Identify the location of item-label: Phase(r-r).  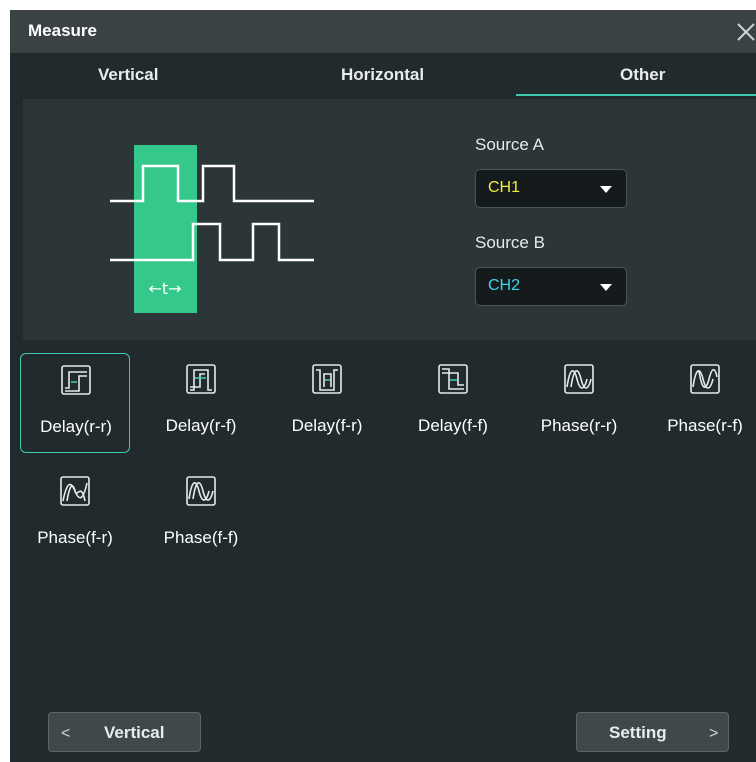
(579, 425).